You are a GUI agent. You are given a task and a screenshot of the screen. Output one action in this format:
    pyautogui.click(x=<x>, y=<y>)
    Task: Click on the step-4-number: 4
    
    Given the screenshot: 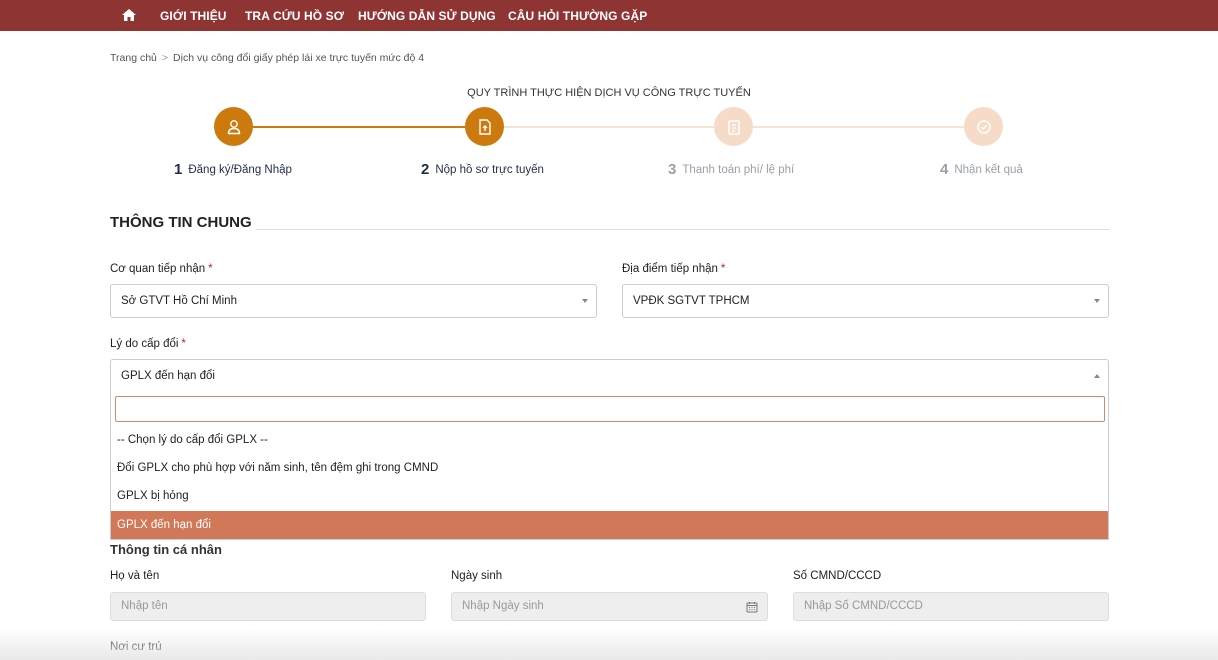 What is the action you would take?
    pyautogui.click(x=944, y=169)
    